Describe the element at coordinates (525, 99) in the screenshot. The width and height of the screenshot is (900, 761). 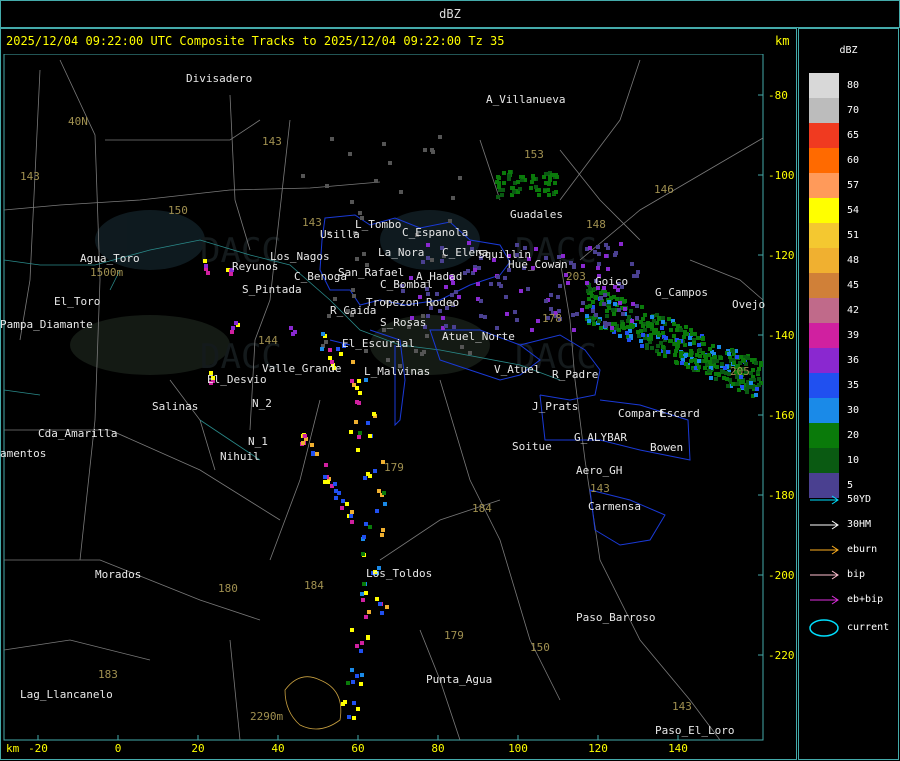
I see `place-a-villanueva: A_Villanueva` at that location.